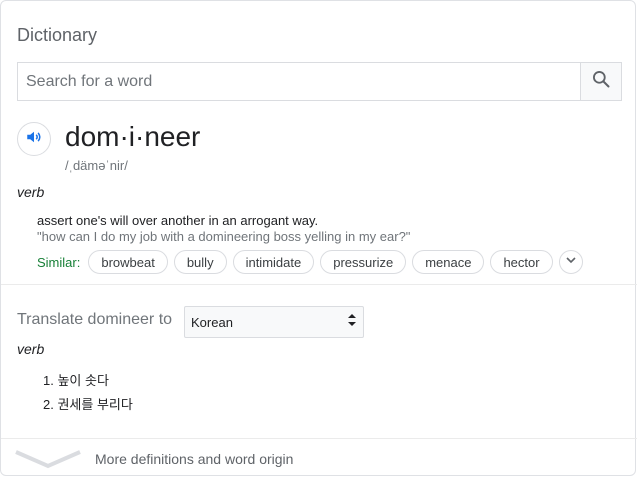 This screenshot has height=478, width=638. I want to click on search-button, so click(600, 81).